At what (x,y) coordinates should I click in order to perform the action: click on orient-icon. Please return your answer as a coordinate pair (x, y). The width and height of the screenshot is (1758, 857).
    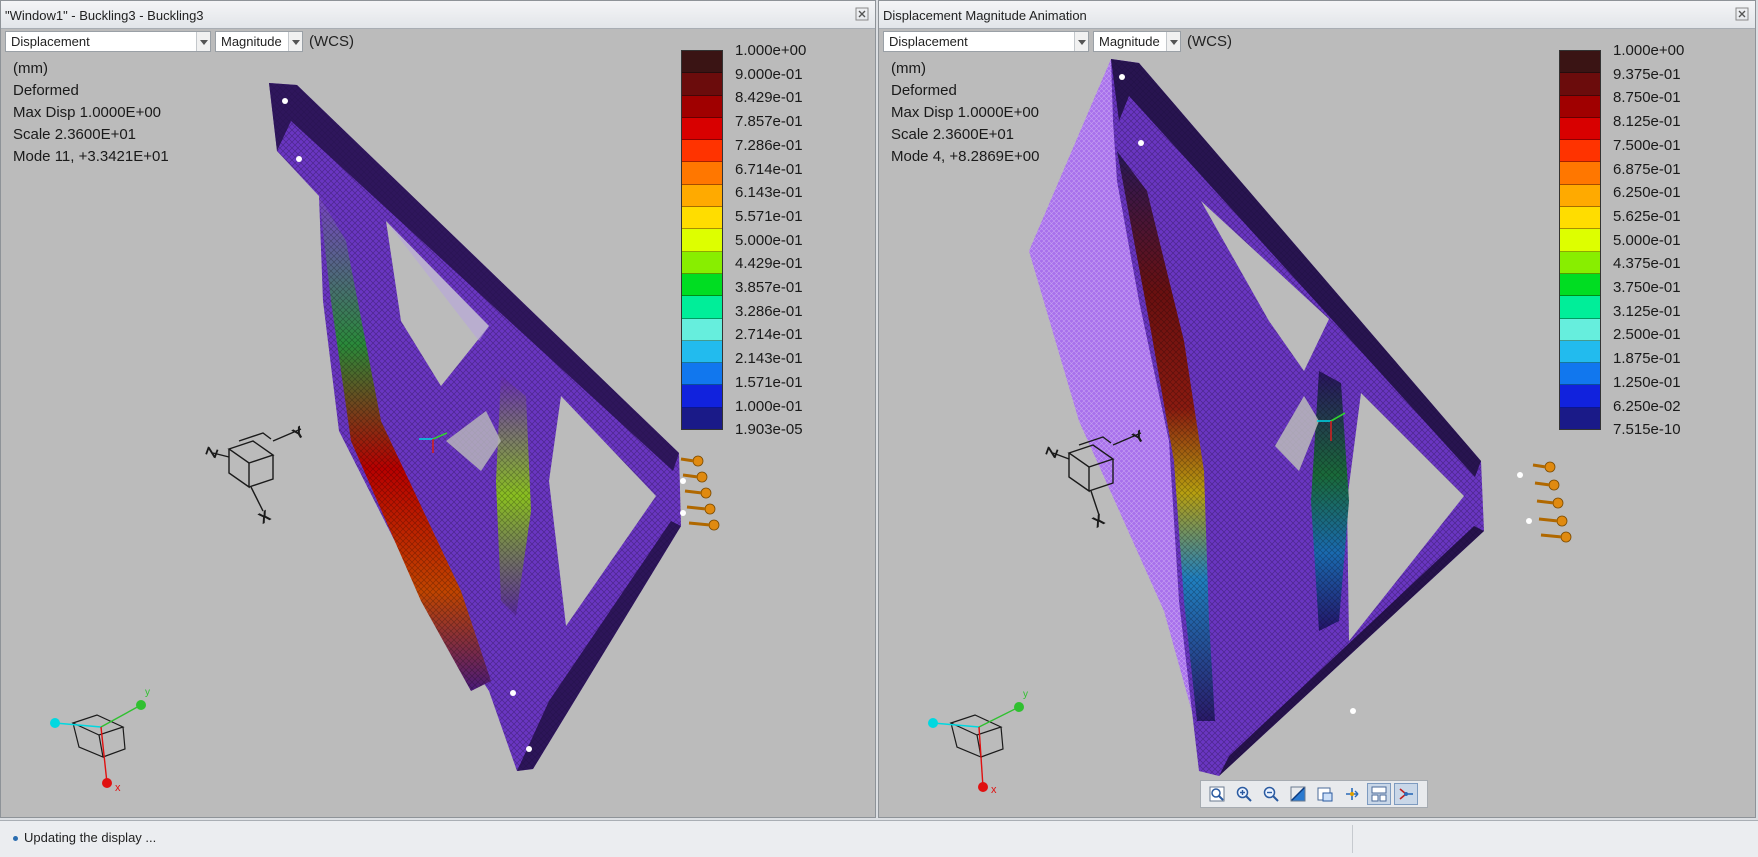
    Looking at the image, I should click on (1352, 794).